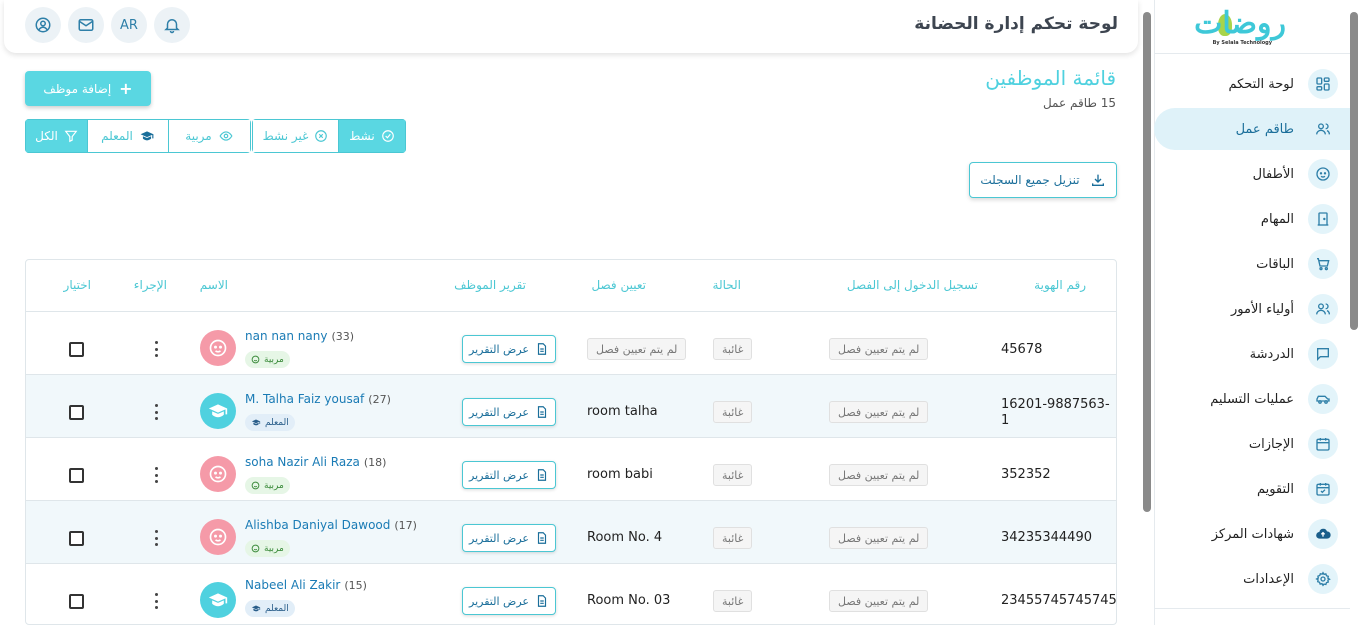 Image resolution: width=1362 pixels, height=625 pixels. I want to click on add-employee-label: إضافة موظف, so click(77, 88).